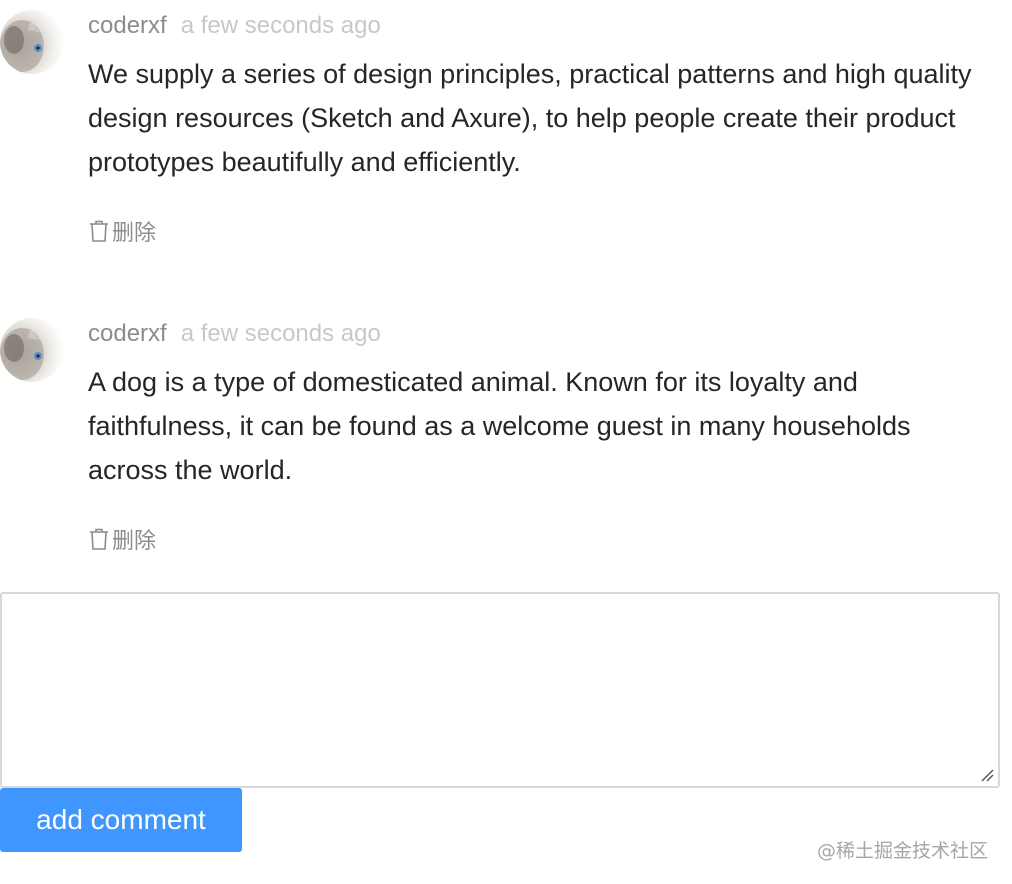 The image size is (1012, 884). I want to click on resize-grip-icon, so click(986, 774).